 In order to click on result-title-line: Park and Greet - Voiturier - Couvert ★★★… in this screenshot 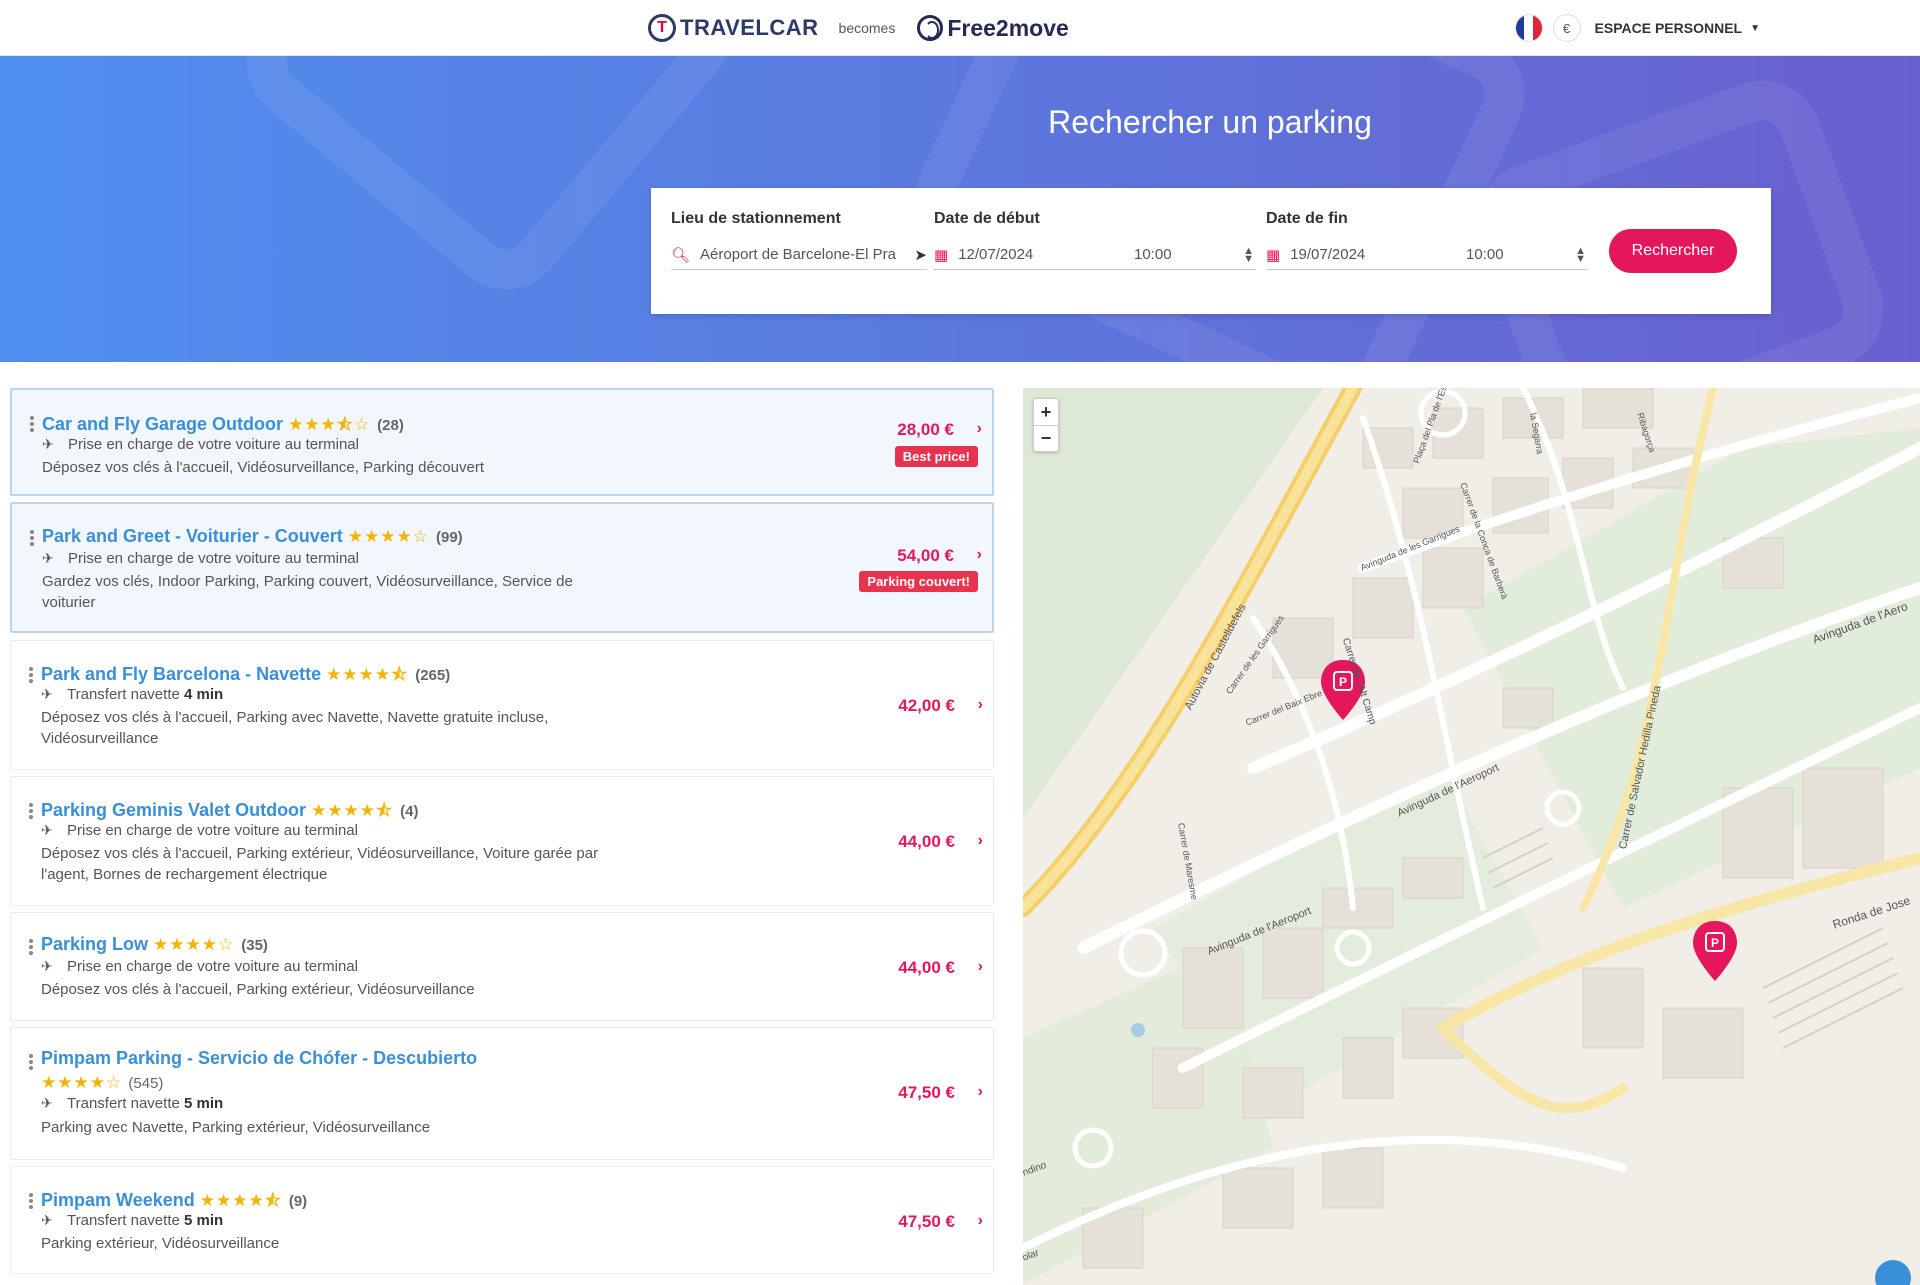, I will do `click(252, 536)`.